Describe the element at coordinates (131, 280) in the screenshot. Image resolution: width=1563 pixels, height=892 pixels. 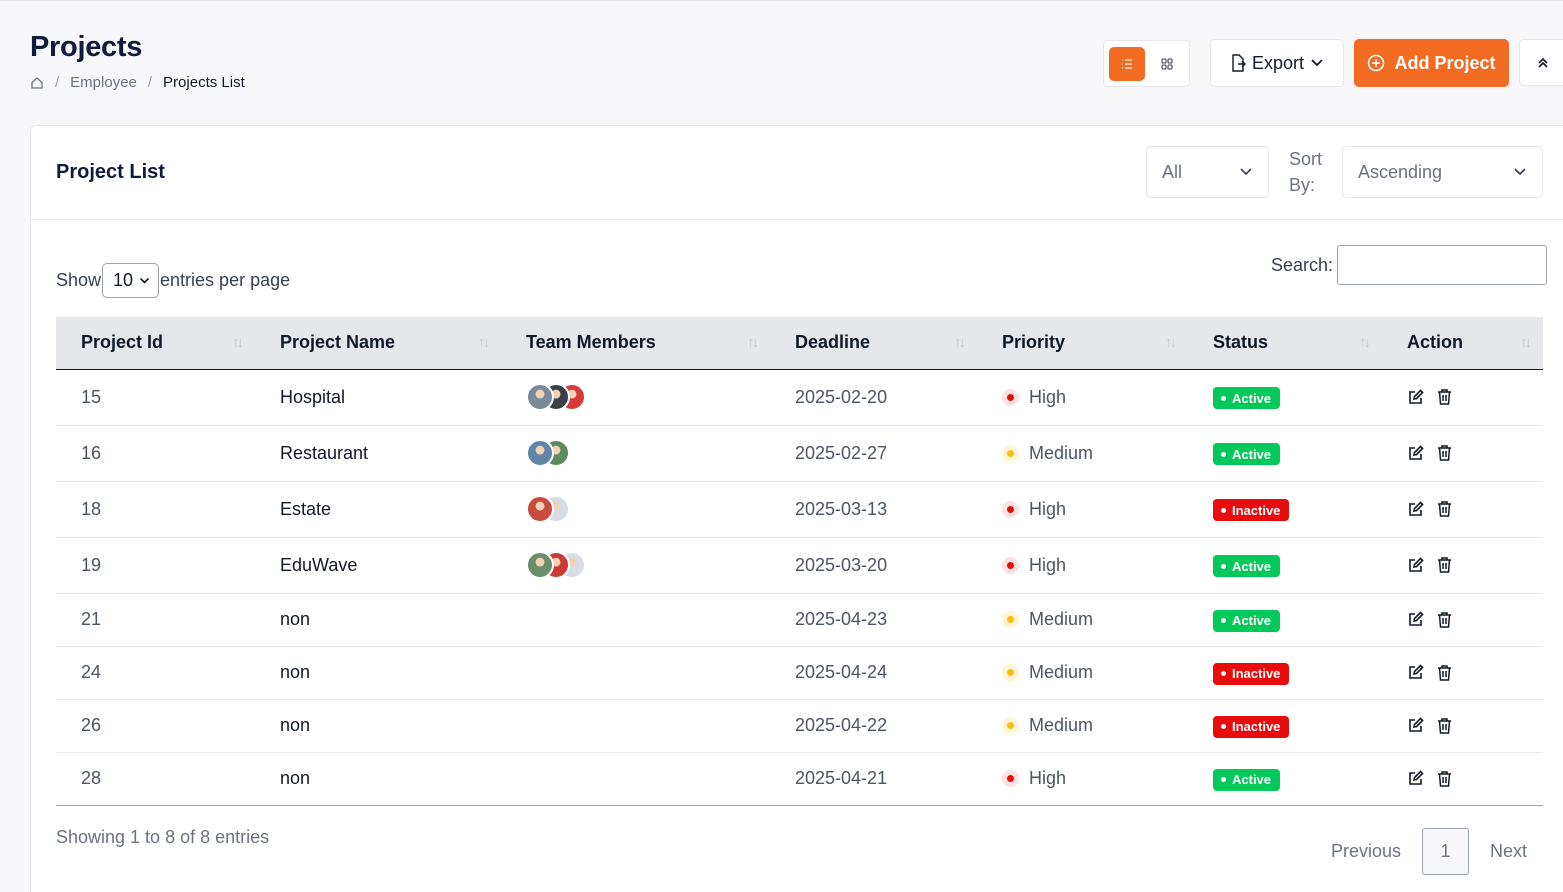
I see `page-size-select: 10` at that location.